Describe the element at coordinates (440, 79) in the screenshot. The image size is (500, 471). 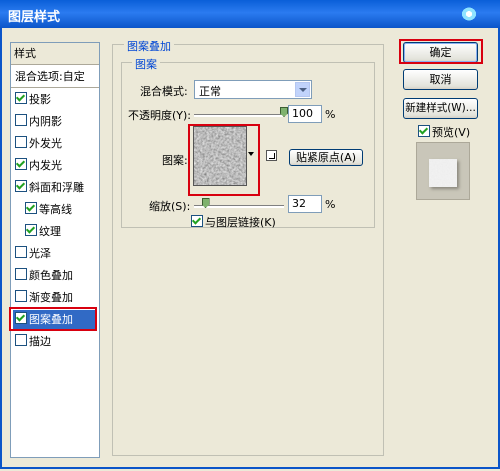
I see `cancel-button: 取消` at that location.